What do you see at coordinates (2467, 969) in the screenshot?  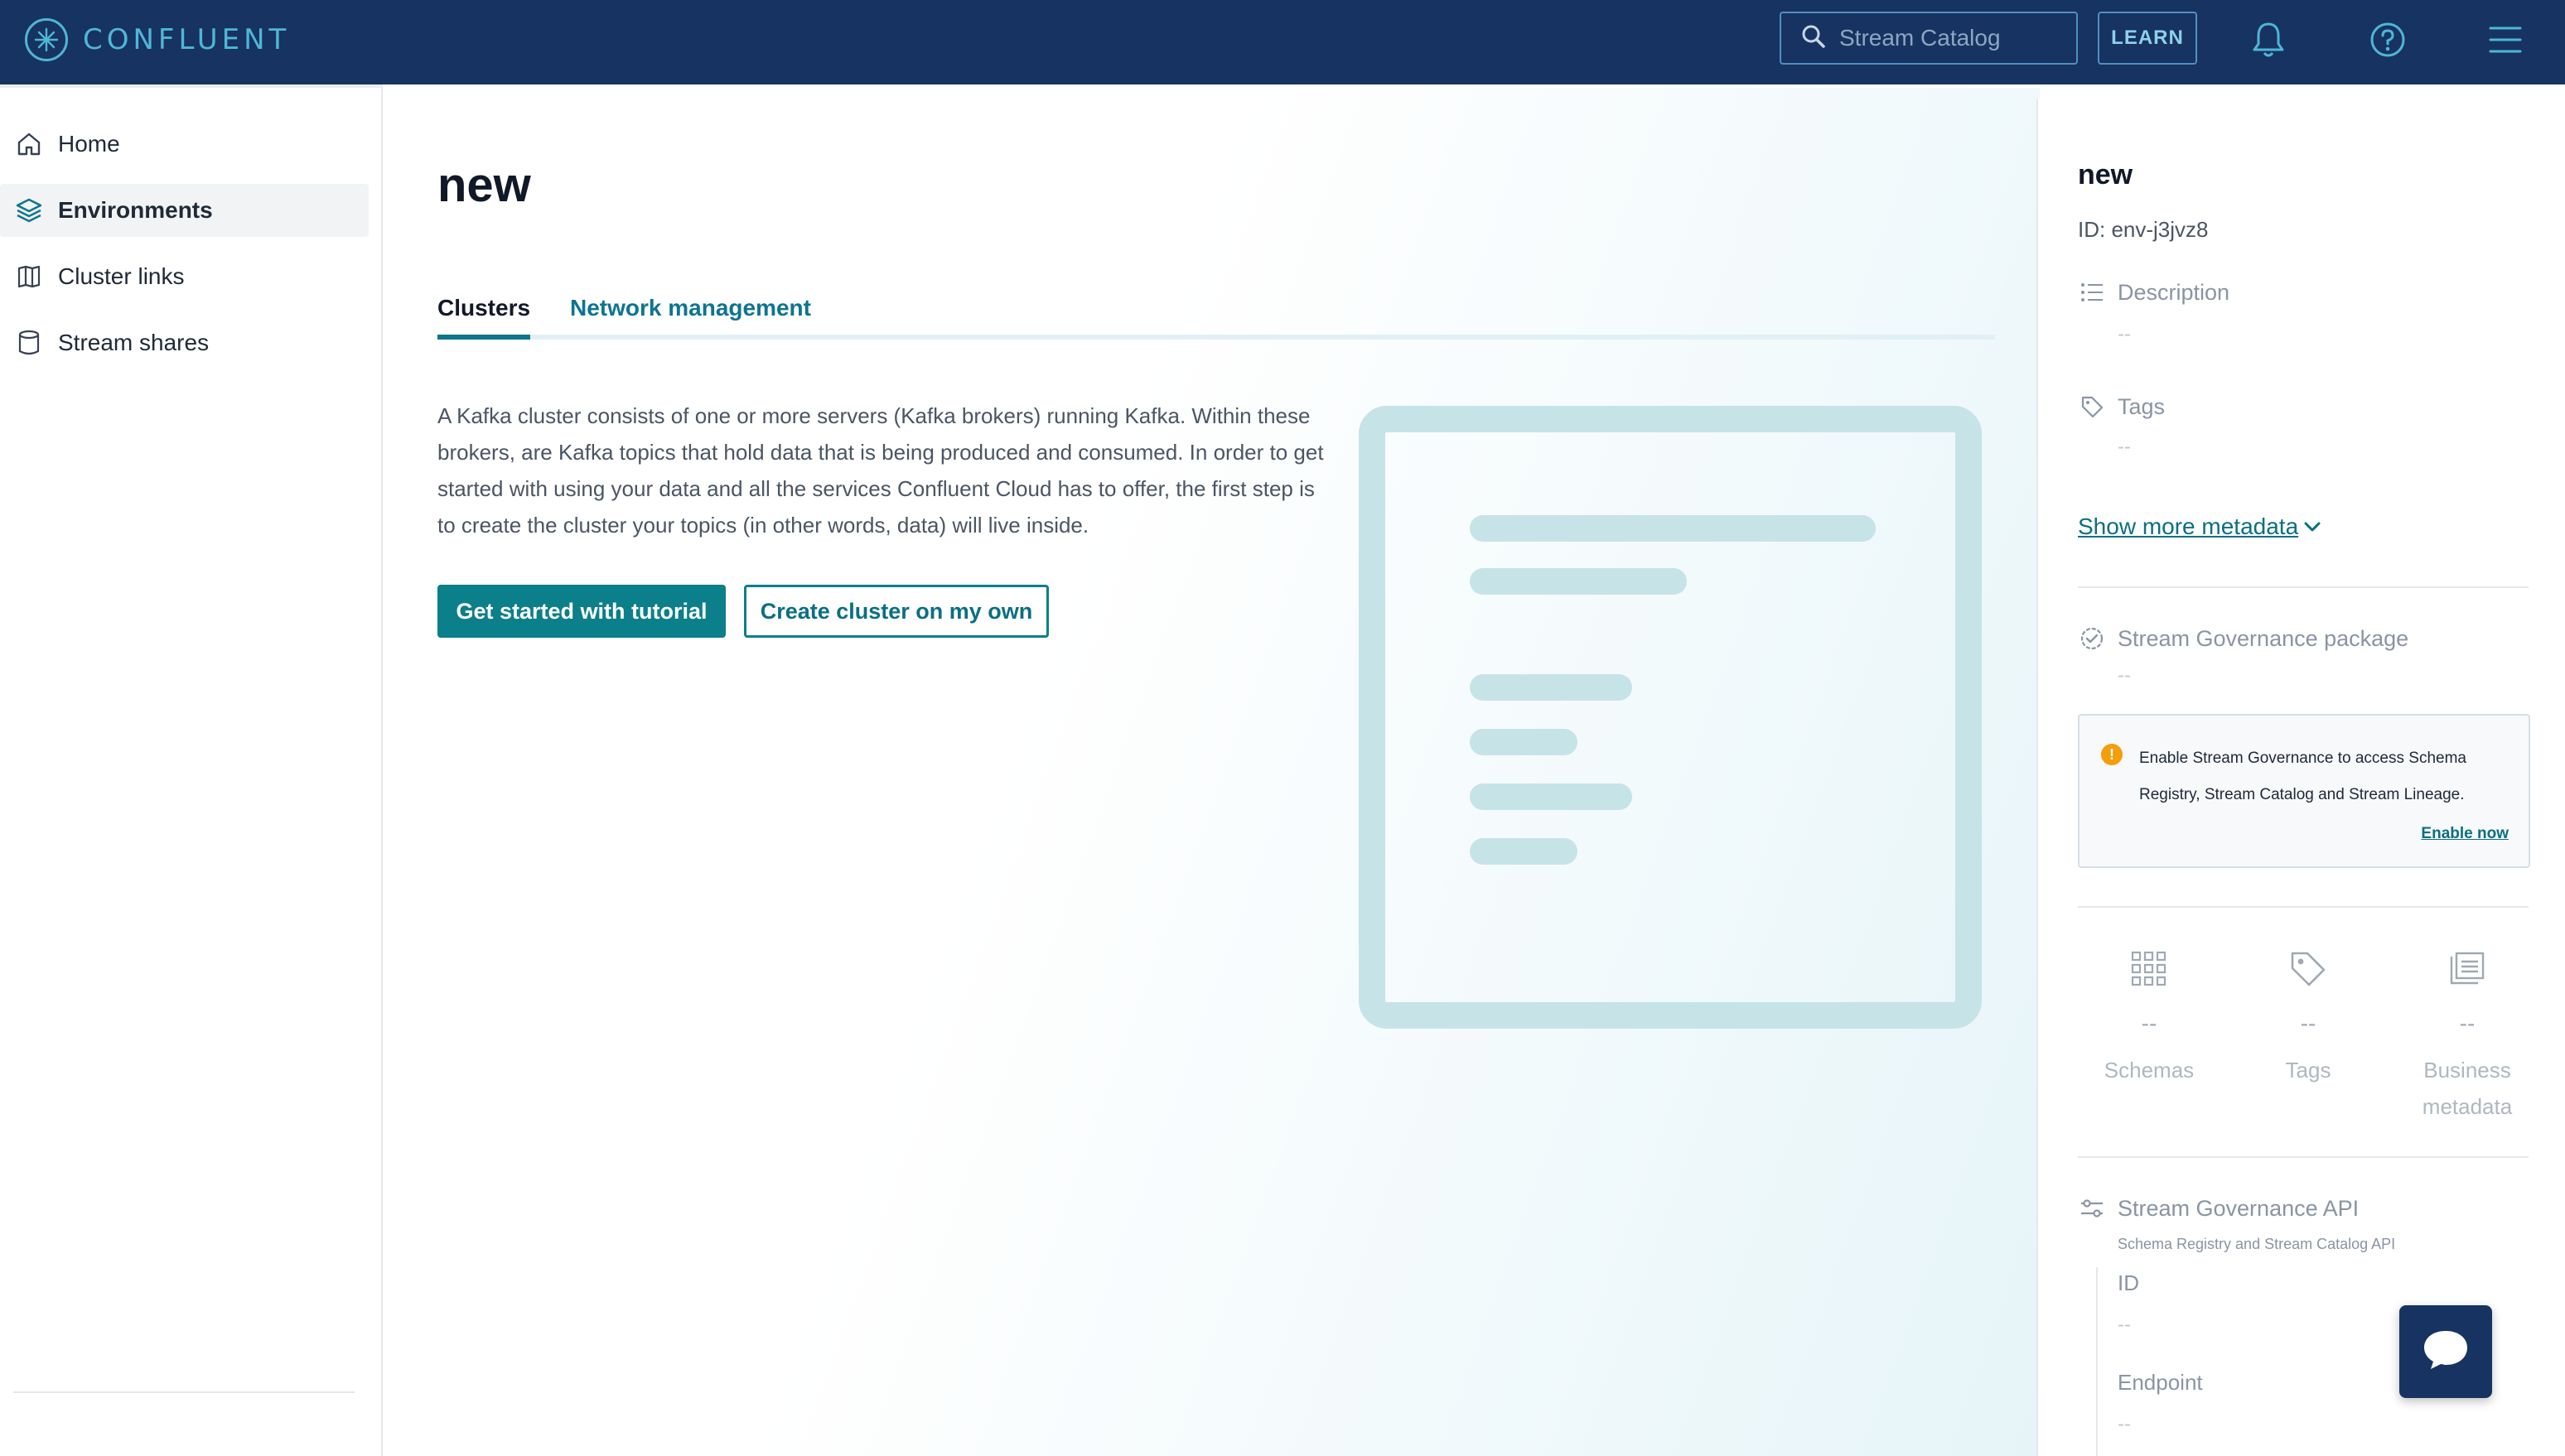 I see `document-icon` at bounding box center [2467, 969].